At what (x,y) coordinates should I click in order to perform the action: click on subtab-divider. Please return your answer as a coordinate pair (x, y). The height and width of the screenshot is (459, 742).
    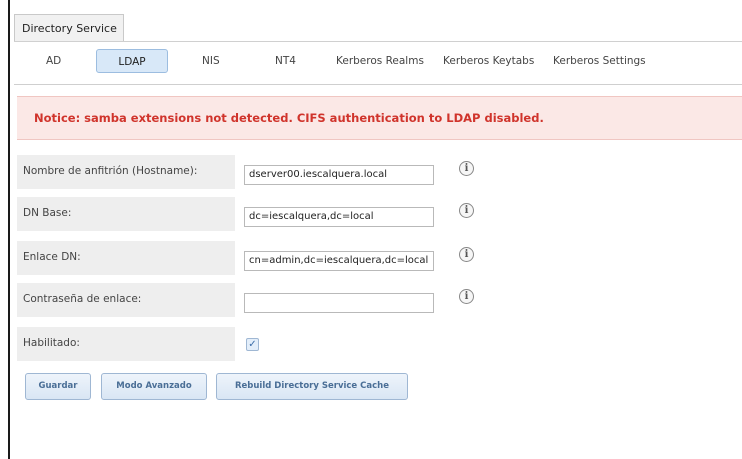
    Looking at the image, I should click on (378, 84).